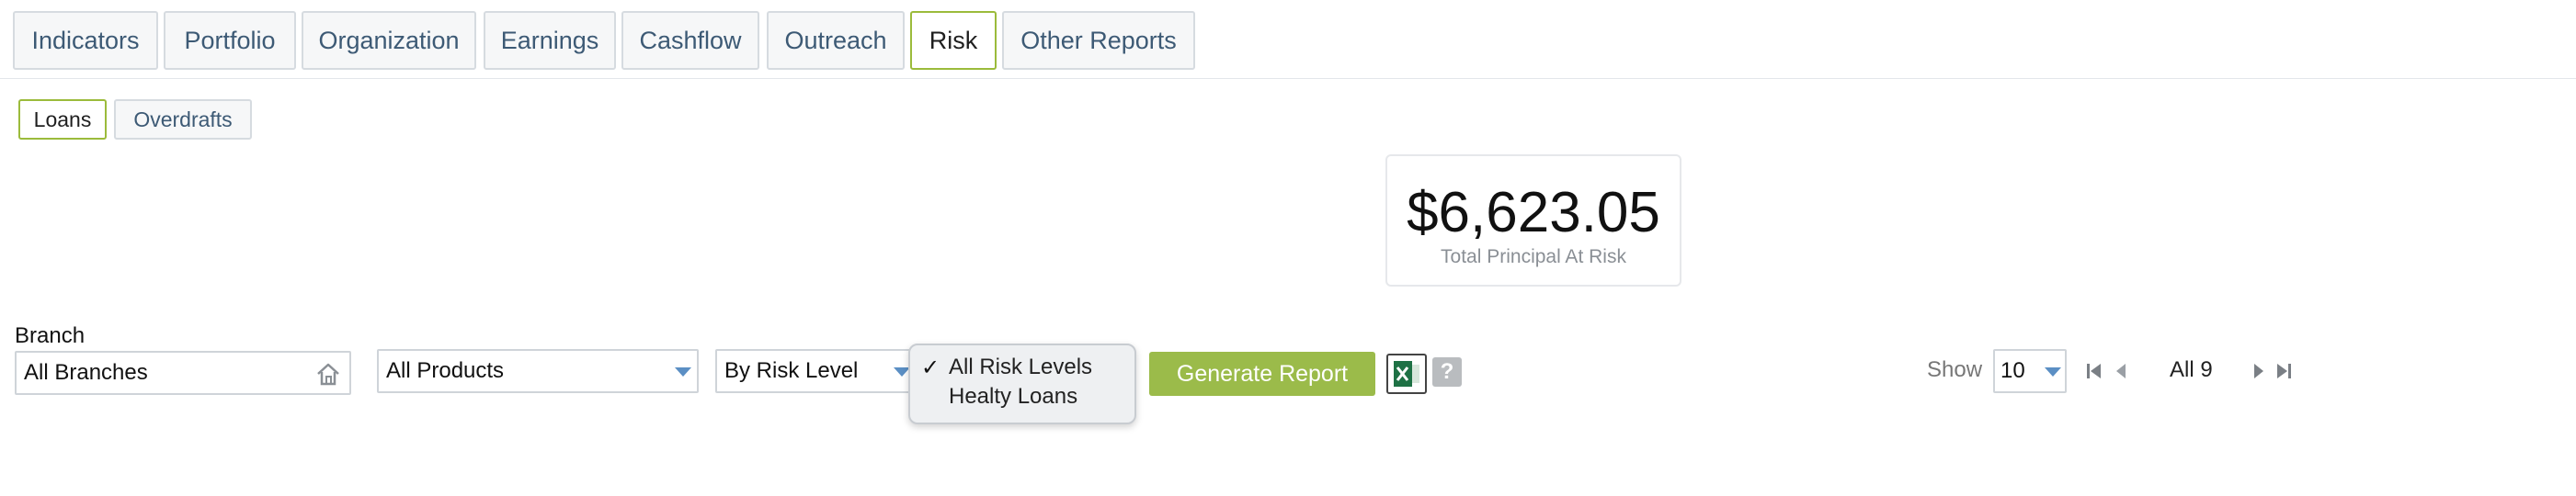  I want to click on prev-page-icon, so click(2122, 371).